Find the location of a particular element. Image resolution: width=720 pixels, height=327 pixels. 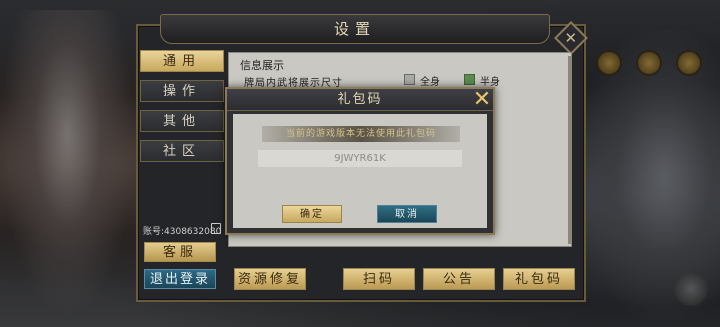

dialog-title: 礼包码 is located at coordinates (360, 99).